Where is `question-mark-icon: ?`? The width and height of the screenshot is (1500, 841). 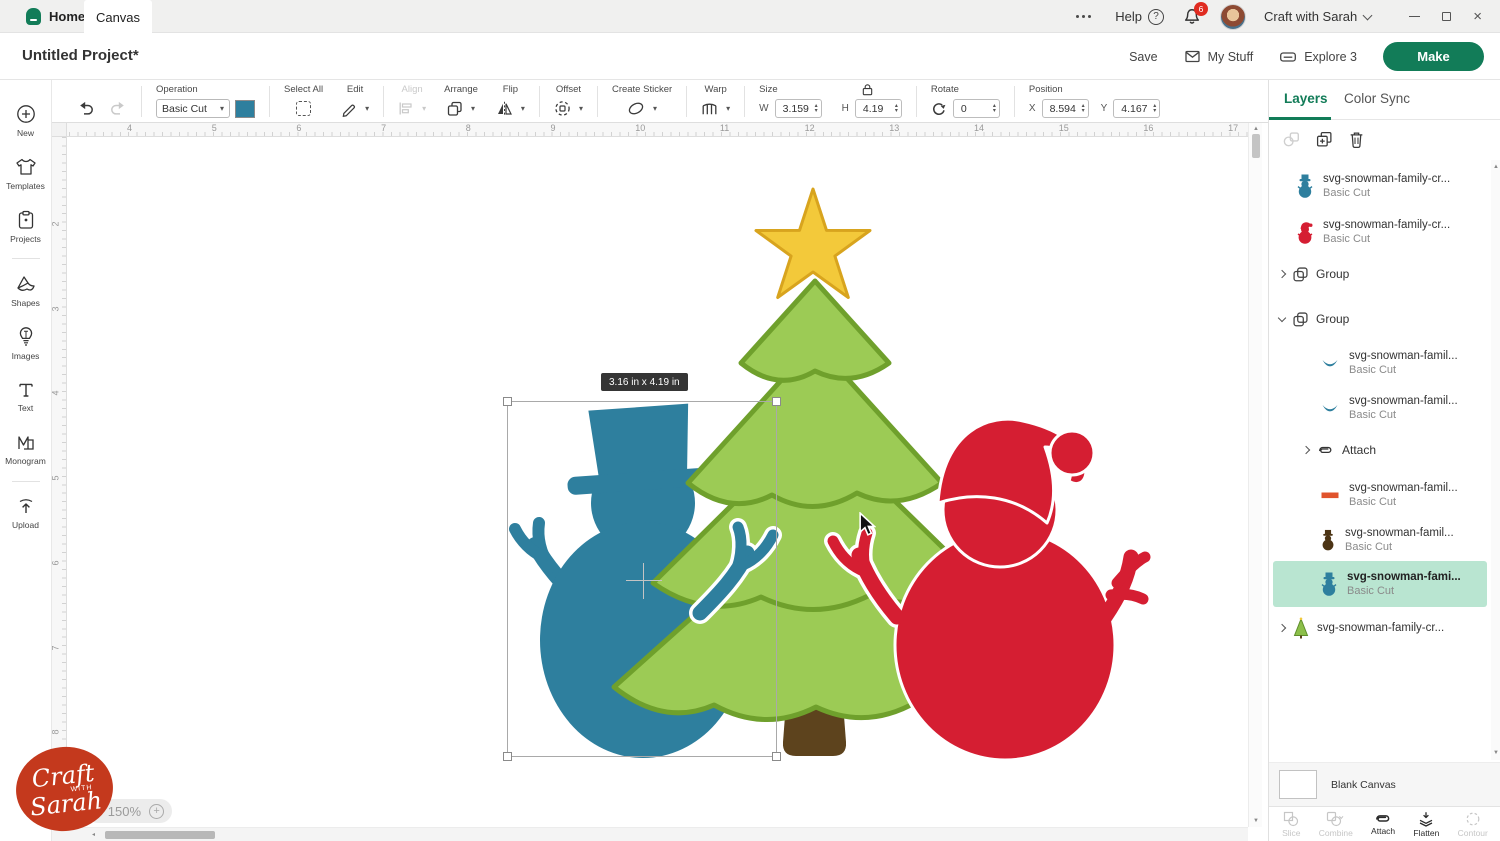 question-mark-icon: ? is located at coordinates (1156, 16).